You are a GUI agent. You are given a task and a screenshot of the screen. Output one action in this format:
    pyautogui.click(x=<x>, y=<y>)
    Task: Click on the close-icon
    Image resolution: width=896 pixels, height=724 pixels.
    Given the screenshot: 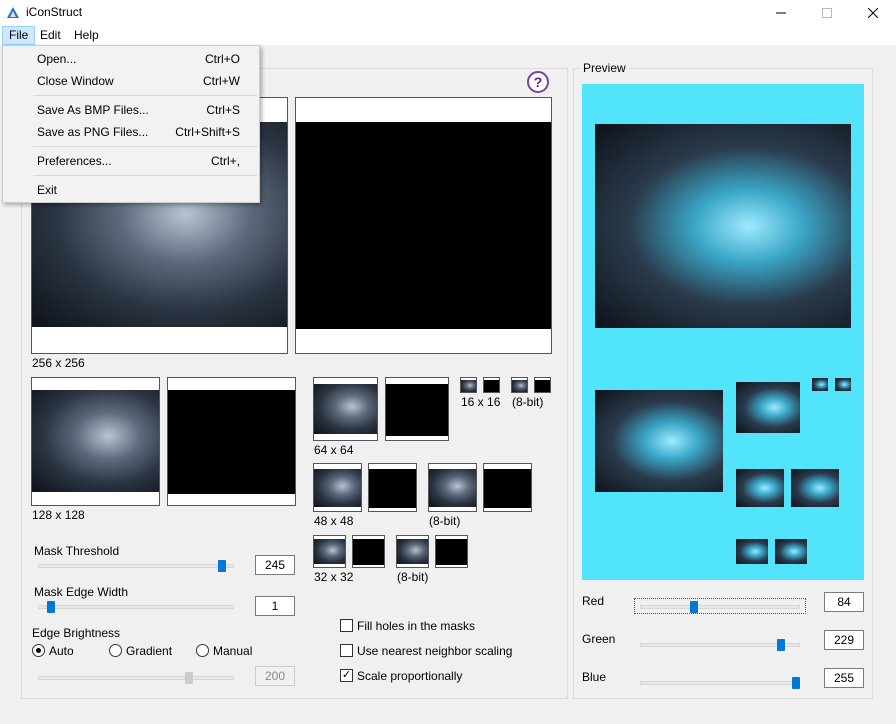 What is the action you would take?
    pyautogui.click(x=873, y=13)
    